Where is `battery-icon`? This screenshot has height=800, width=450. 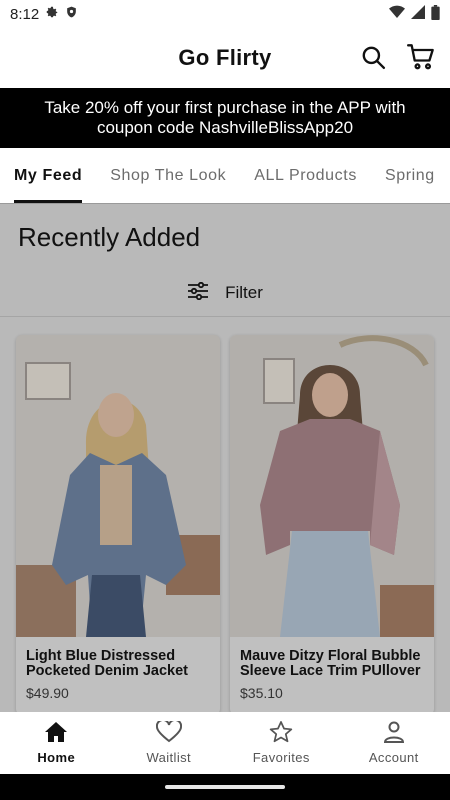 battery-icon is located at coordinates (435, 14).